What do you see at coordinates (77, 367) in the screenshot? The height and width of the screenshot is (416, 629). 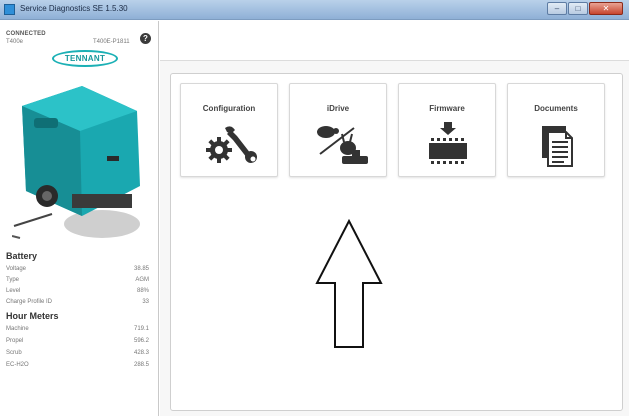 I see `ec-h2o-hours-row: EC-H2O 288.5` at bounding box center [77, 367].